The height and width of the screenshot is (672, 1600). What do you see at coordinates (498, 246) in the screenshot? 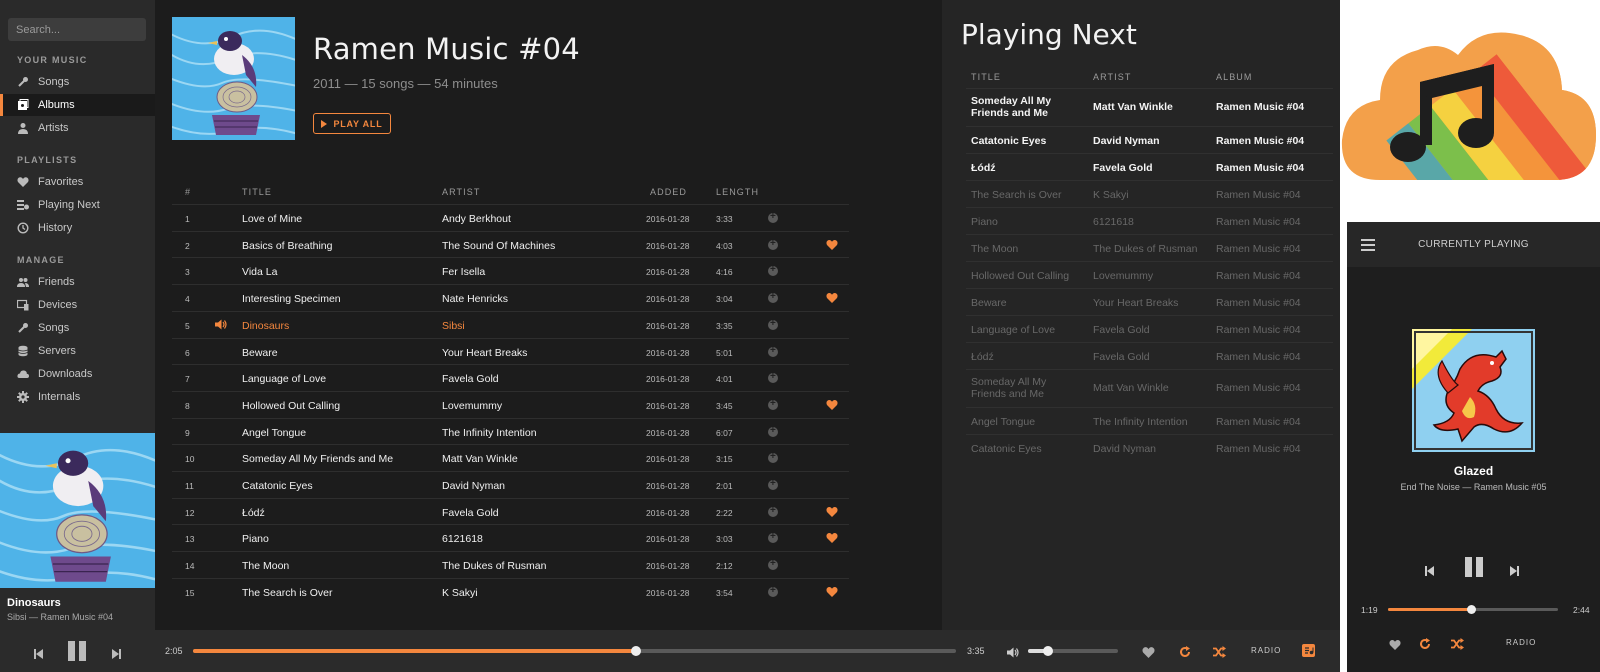
I see `track-artist: The Sound Of Machines` at bounding box center [498, 246].